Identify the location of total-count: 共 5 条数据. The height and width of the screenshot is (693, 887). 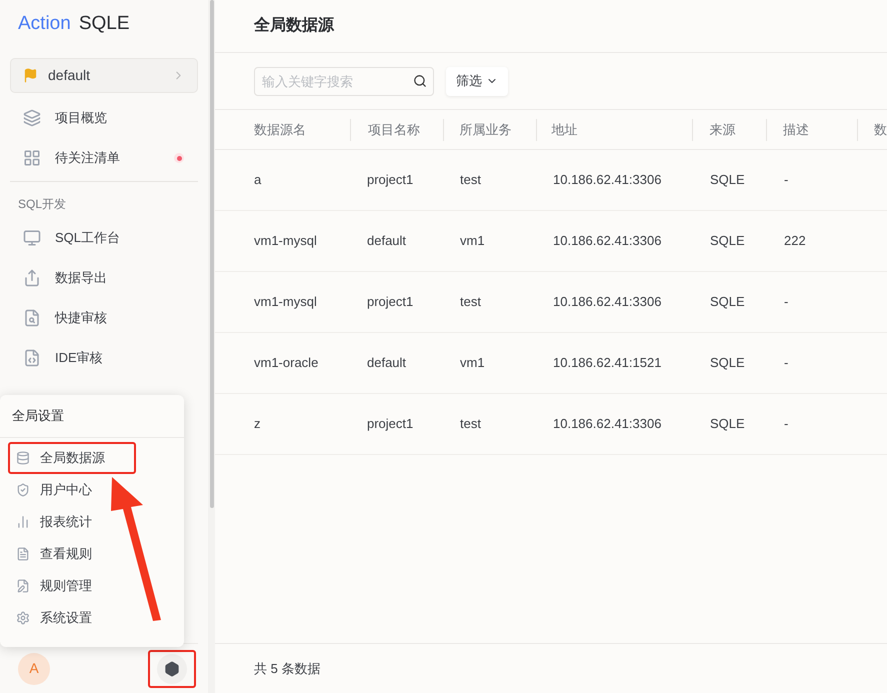
(287, 669).